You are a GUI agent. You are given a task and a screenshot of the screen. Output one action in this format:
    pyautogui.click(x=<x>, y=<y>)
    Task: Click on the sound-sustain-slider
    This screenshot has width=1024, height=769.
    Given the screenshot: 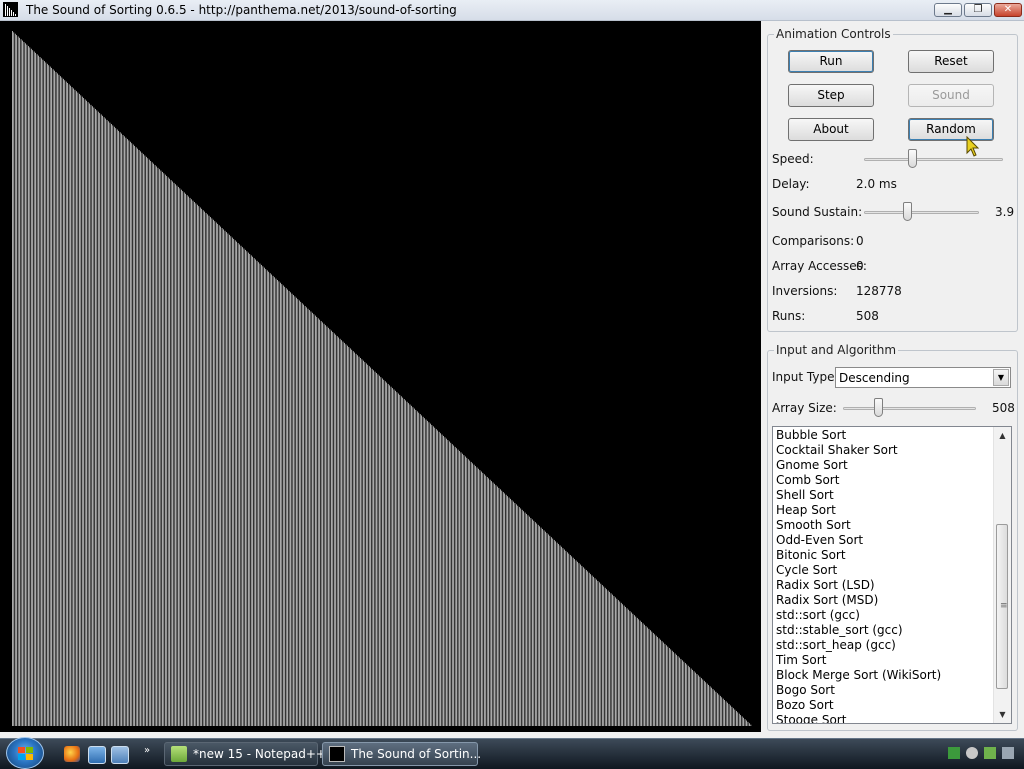 What is the action you would take?
    pyautogui.click(x=921, y=212)
    